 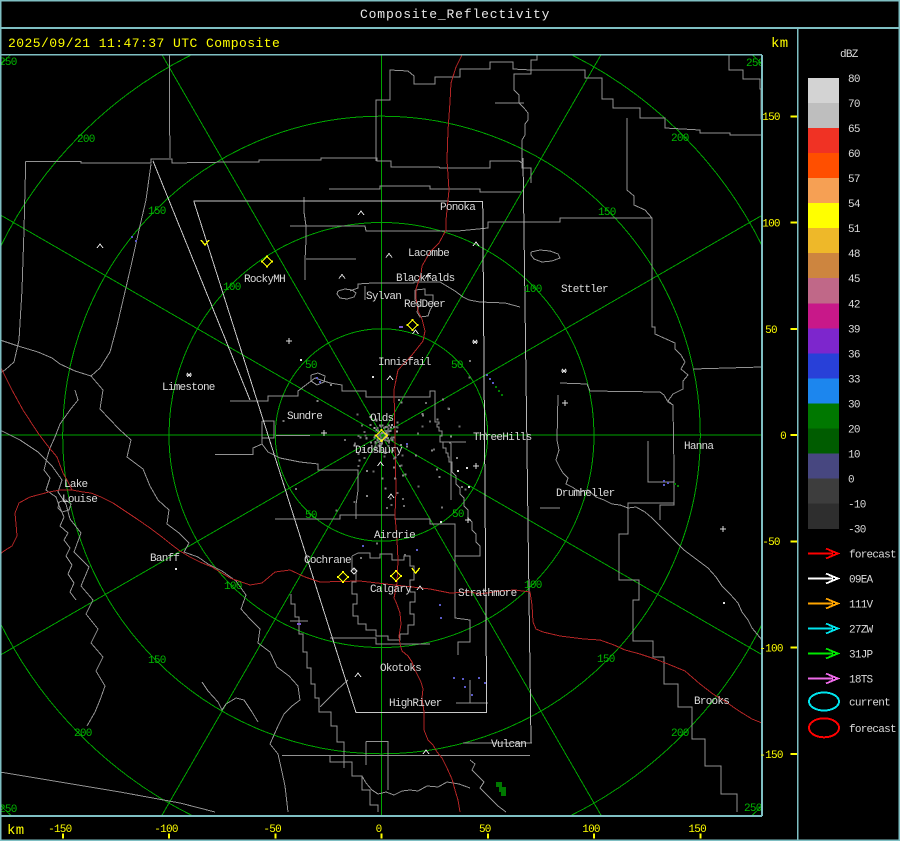 I want to click on svg-text: 45, so click(x=854, y=280).